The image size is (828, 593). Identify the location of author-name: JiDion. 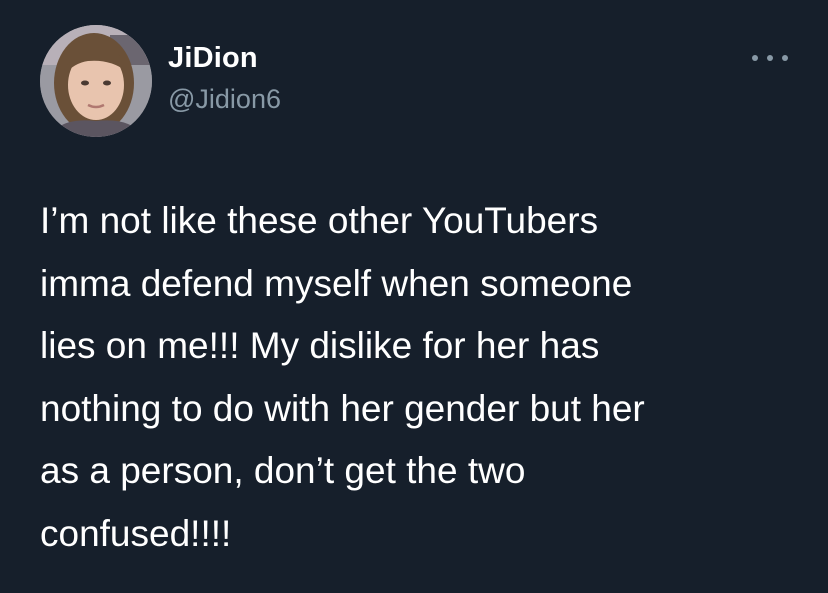
(213, 58).